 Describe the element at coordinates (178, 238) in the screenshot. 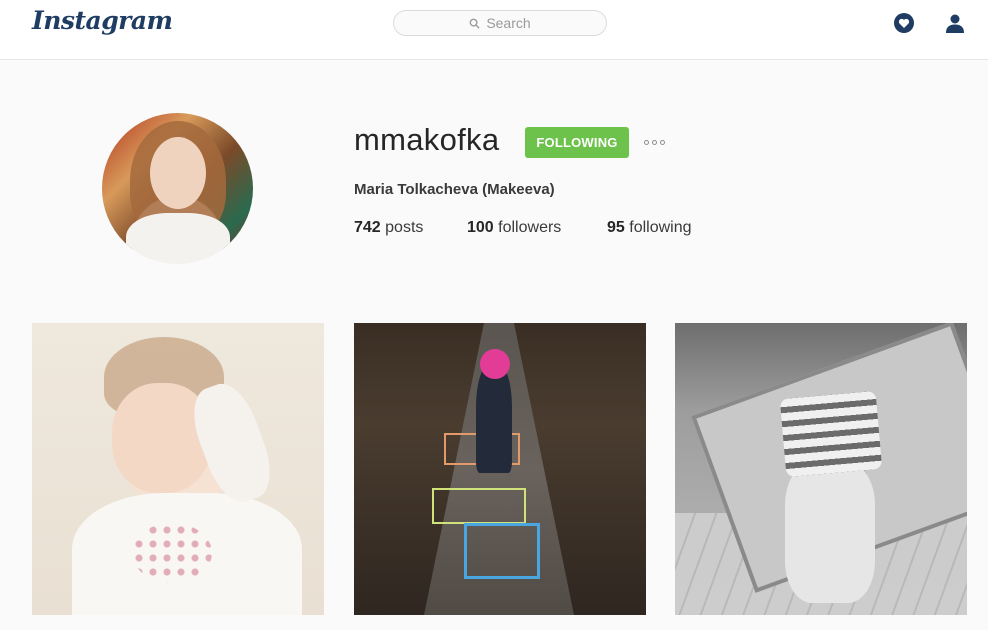

I see `avatar-shirt` at that location.